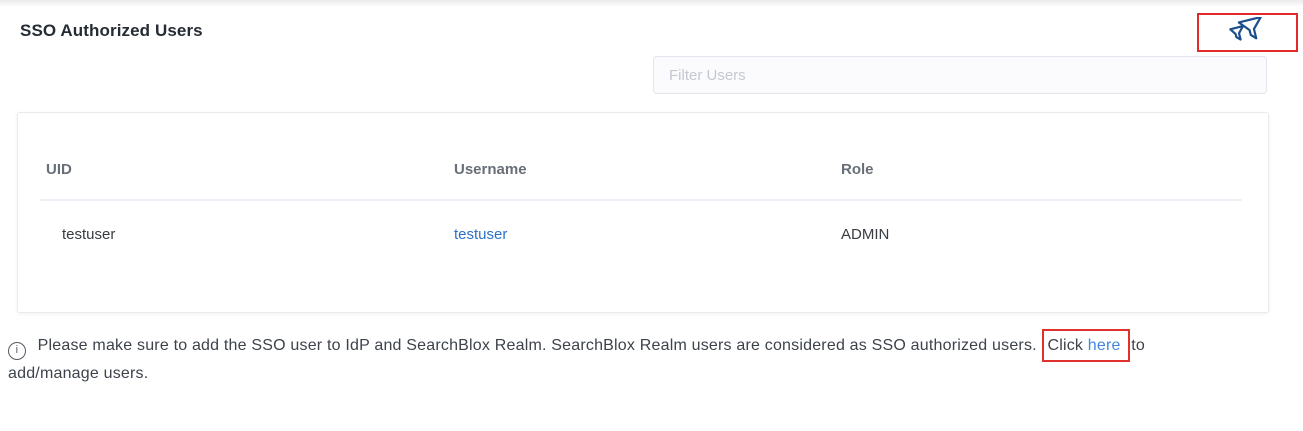 This screenshot has height=431, width=1303. Describe the element at coordinates (1065, 345) in the screenshot. I see `click-text: Click` at that location.